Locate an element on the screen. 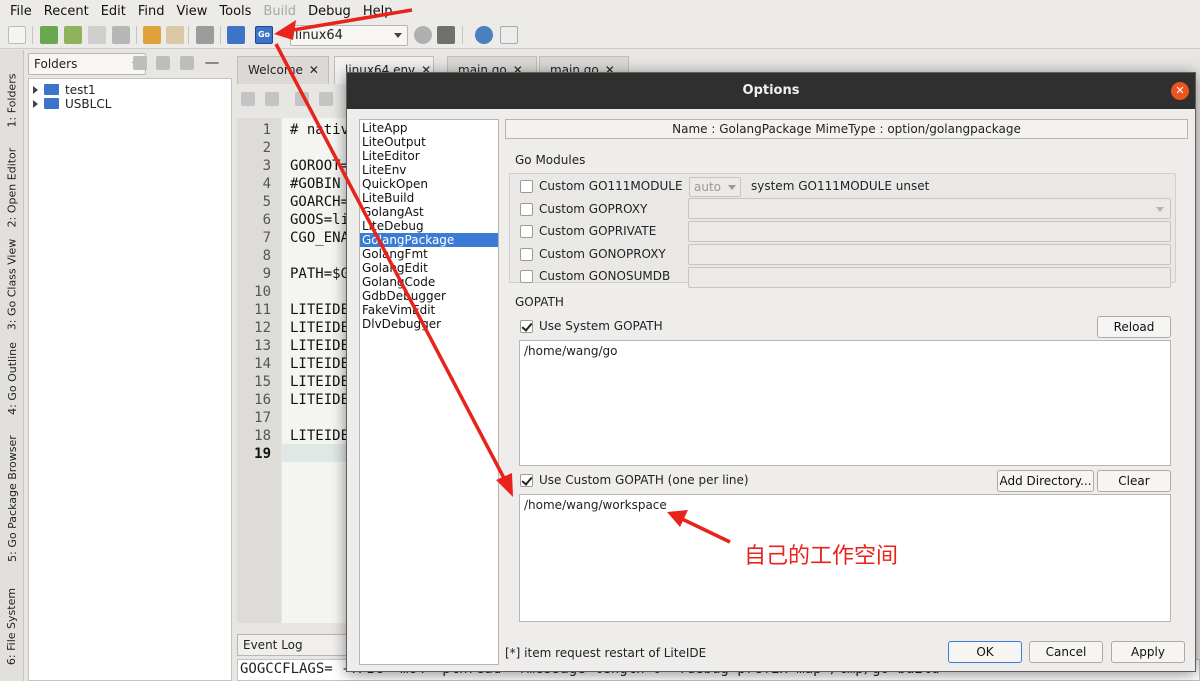  undo-icon is located at coordinates (248, 99).